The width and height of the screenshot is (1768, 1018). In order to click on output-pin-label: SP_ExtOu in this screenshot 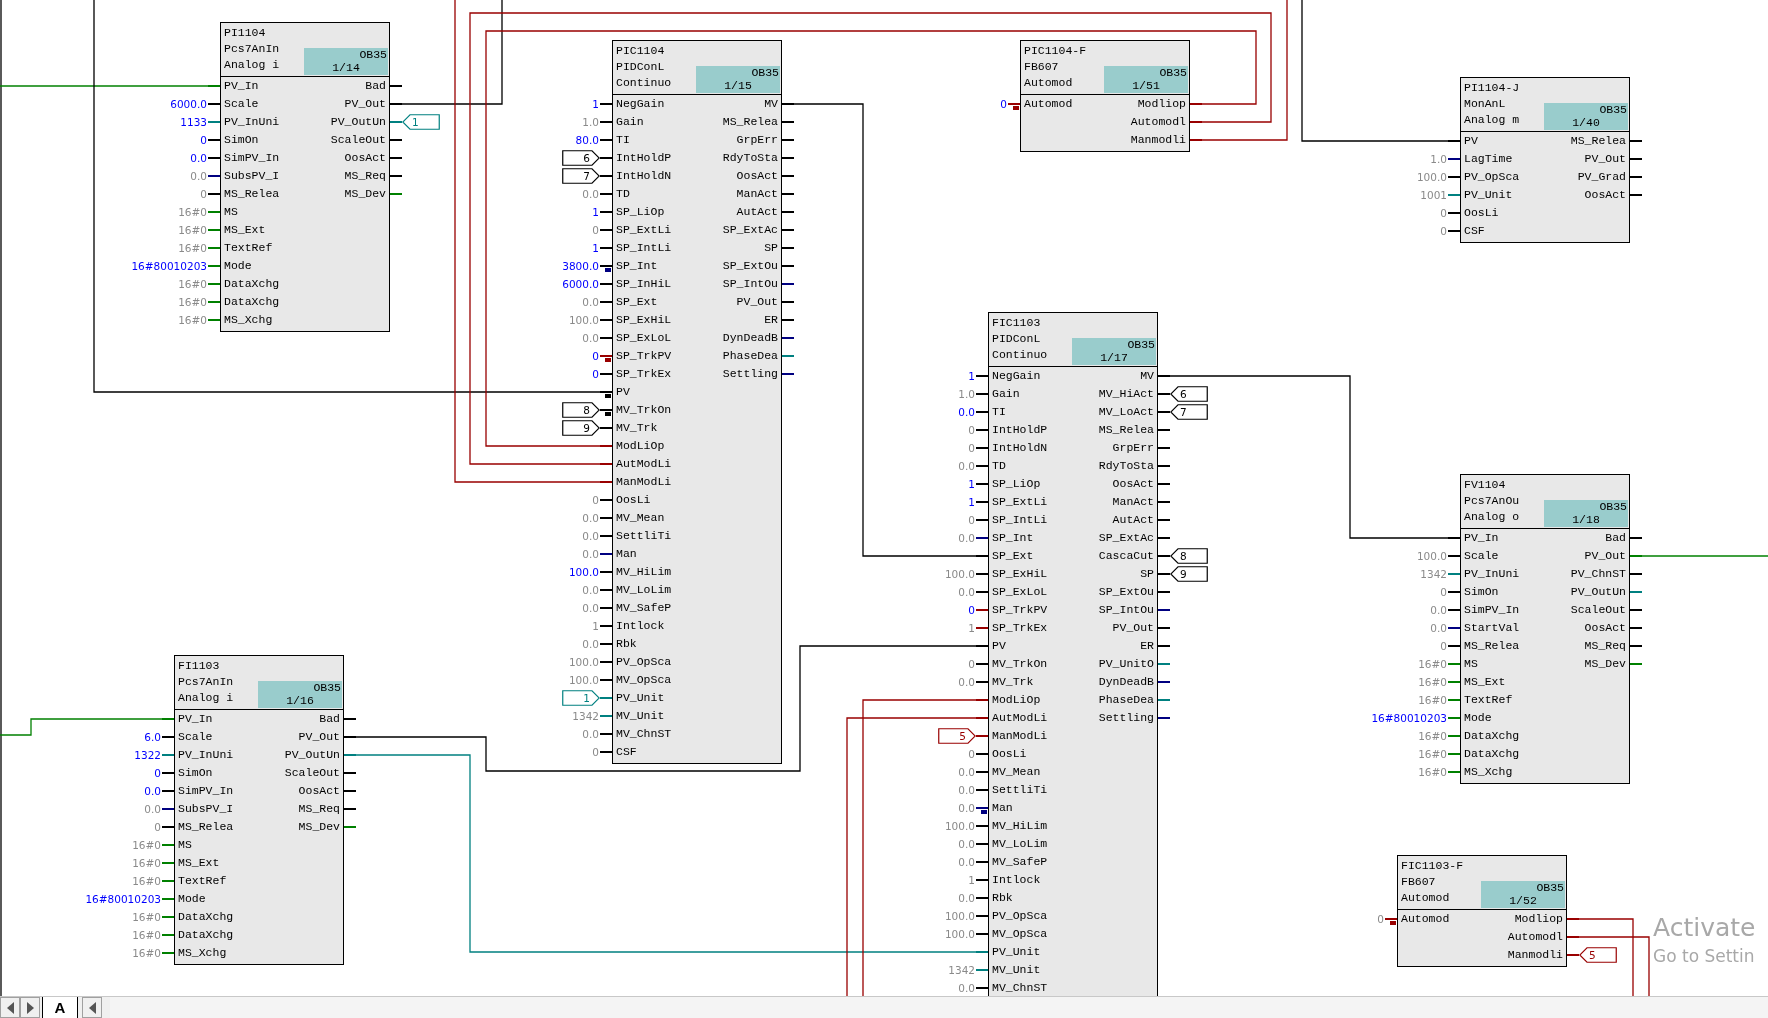, I will do `click(750, 266)`.